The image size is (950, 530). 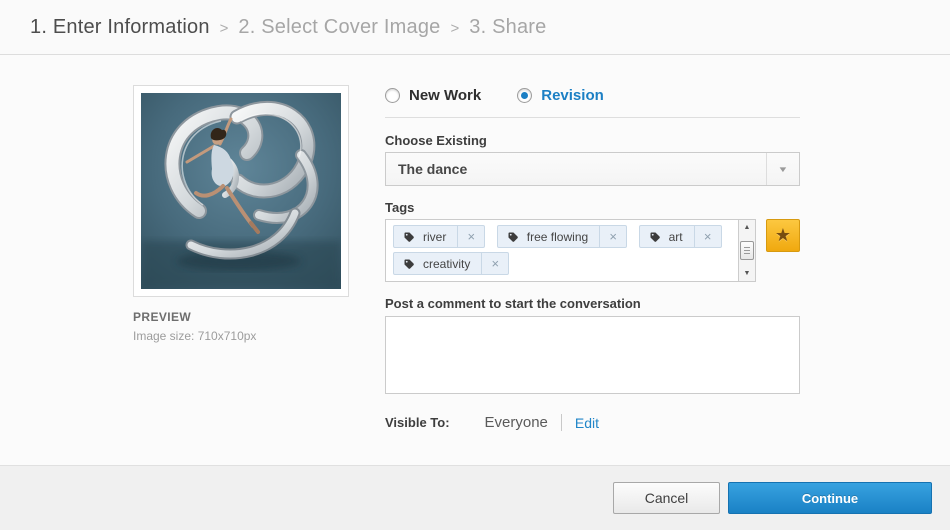 I want to click on dropdown-arrow-button: ▼, so click(x=782, y=169).